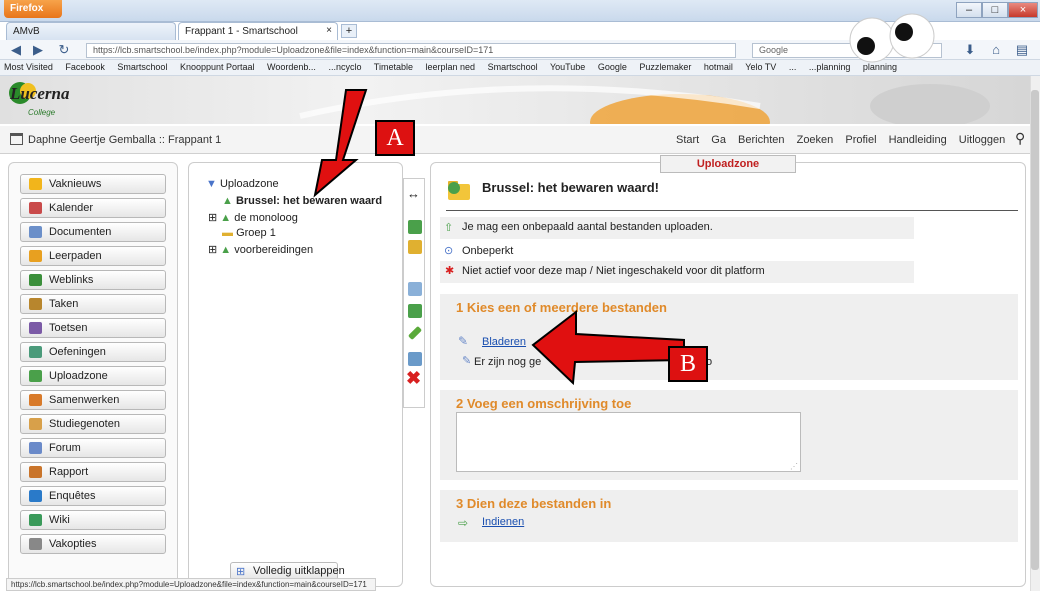 The height and width of the screenshot is (591, 1040). Describe the element at coordinates (918, 140) in the screenshot. I see `menu-handleiding: Handleiding` at that location.